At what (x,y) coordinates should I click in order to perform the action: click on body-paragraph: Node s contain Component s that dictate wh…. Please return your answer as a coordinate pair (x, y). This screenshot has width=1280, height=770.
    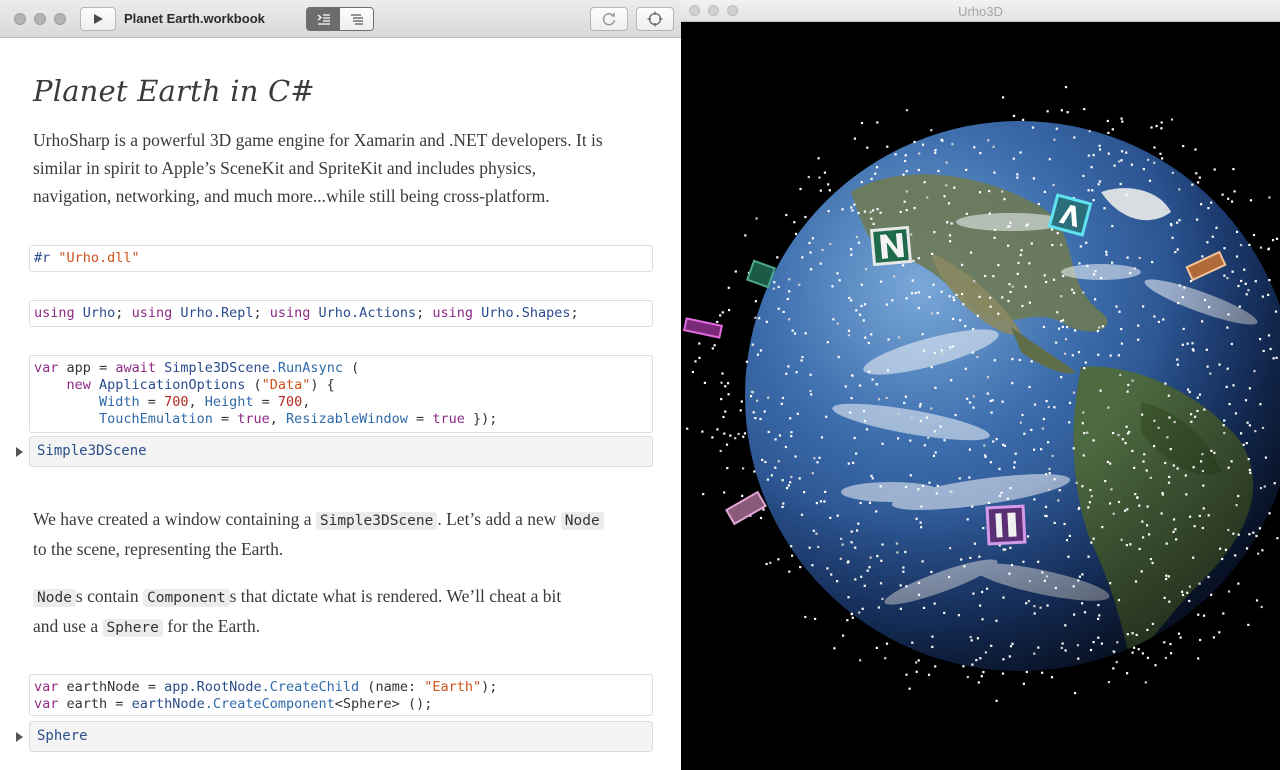
    Looking at the image, I should click on (297, 611).